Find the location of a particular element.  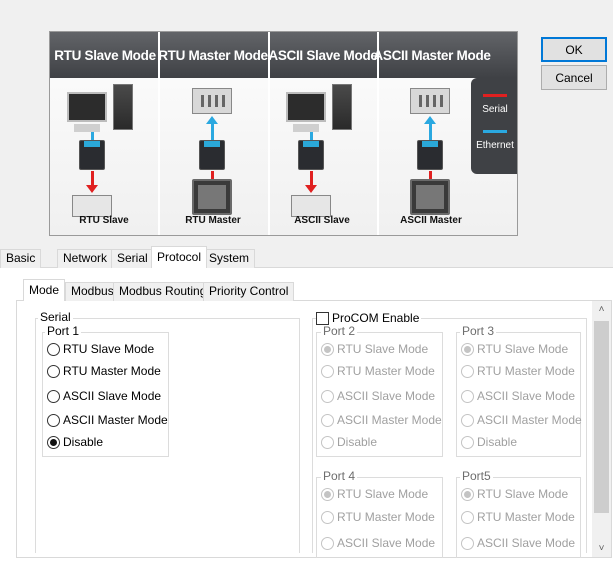

diagram-title-rtu-master: RTU Master Mode is located at coordinates (213, 55).